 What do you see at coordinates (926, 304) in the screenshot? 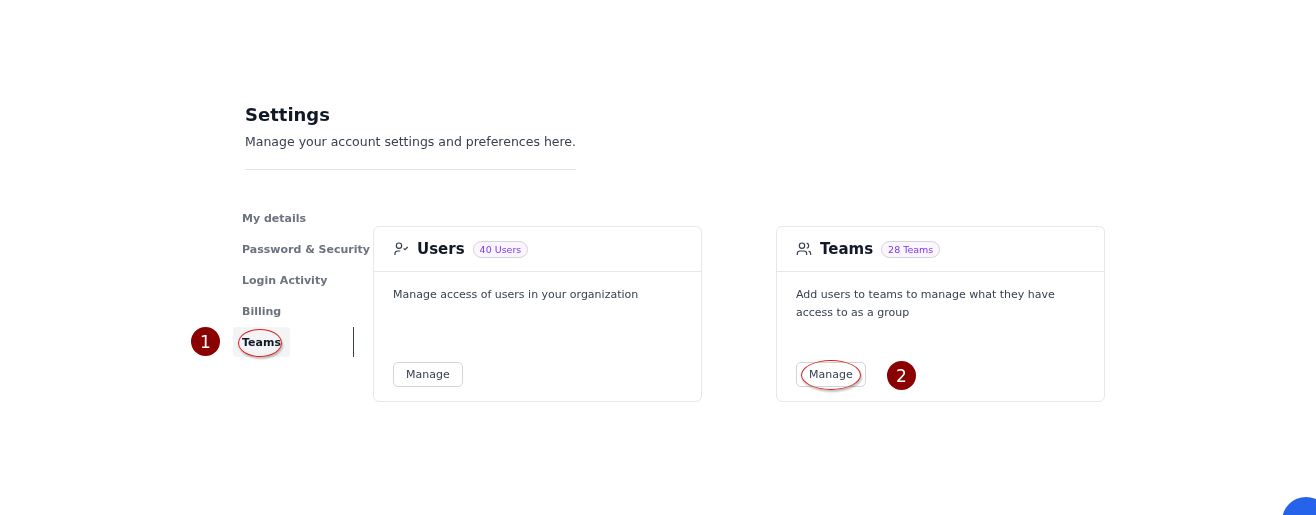
I see `card-description: Add users to teams to manage what they have access to as a group` at bounding box center [926, 304].